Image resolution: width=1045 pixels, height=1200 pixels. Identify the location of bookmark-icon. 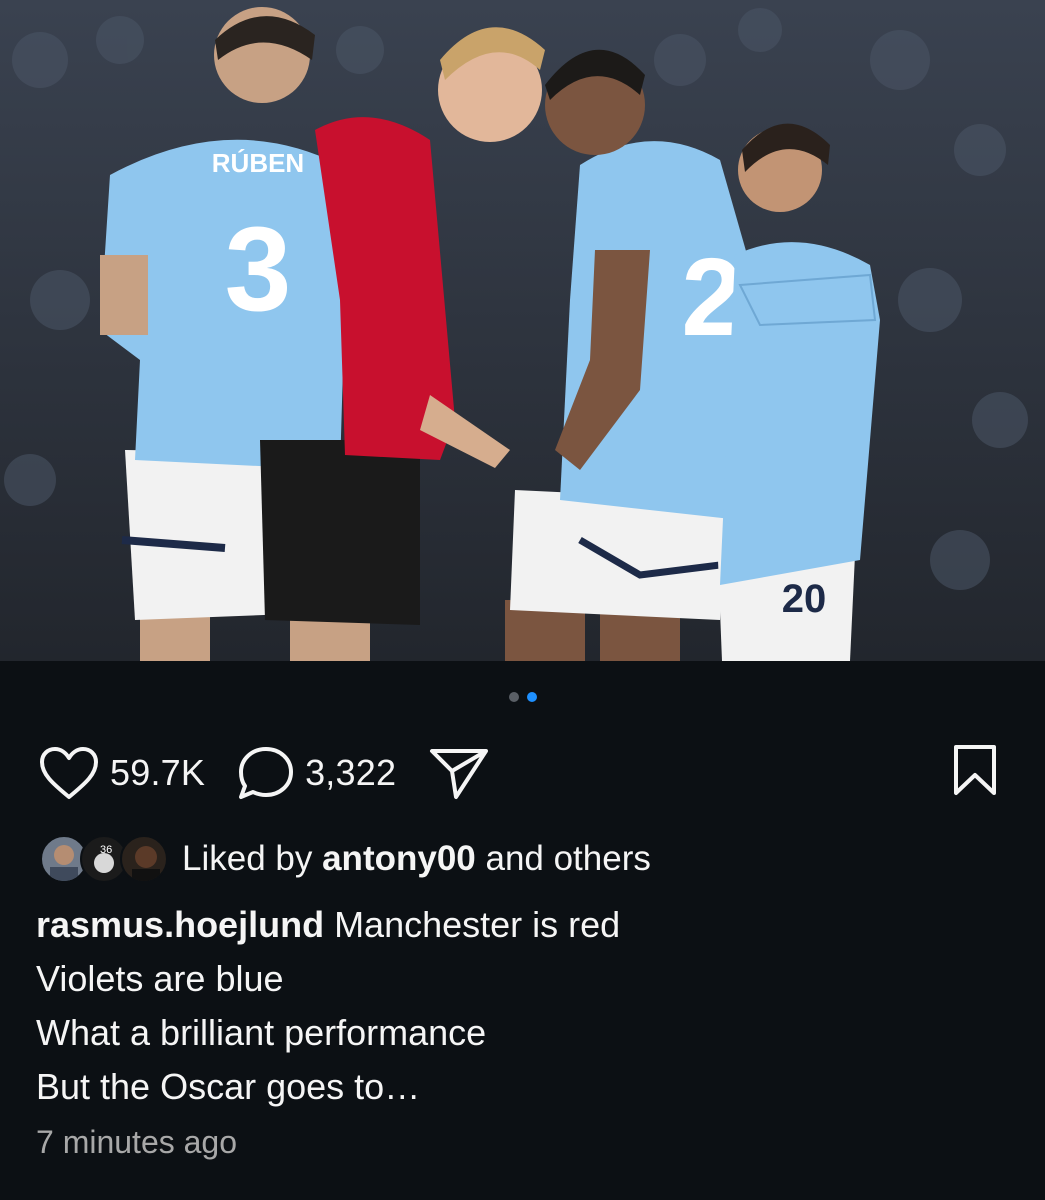
(975, 773).